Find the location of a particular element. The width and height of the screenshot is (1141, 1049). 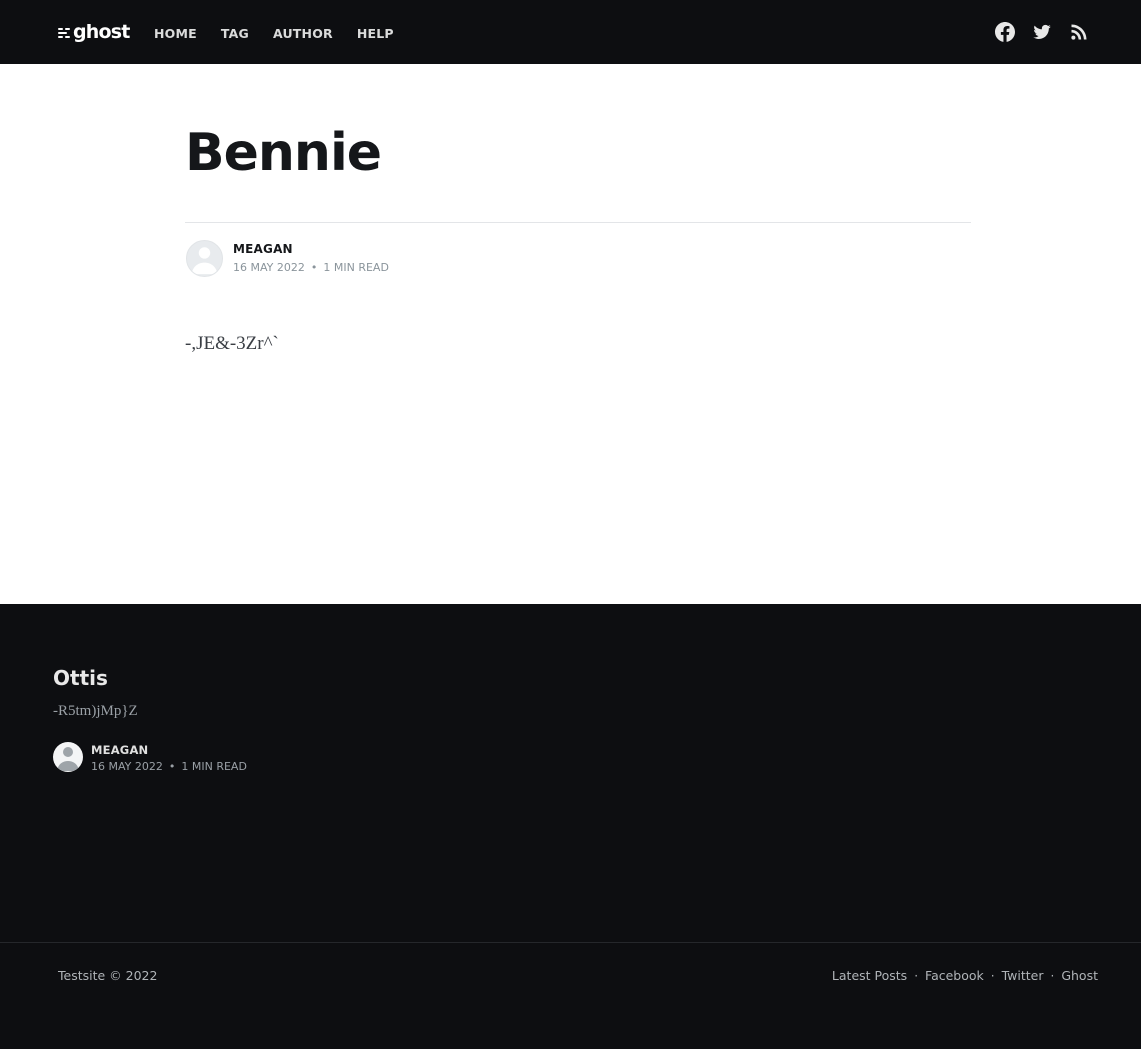

footer-link-facebook: Facebook is located at coordinates (954, 975).